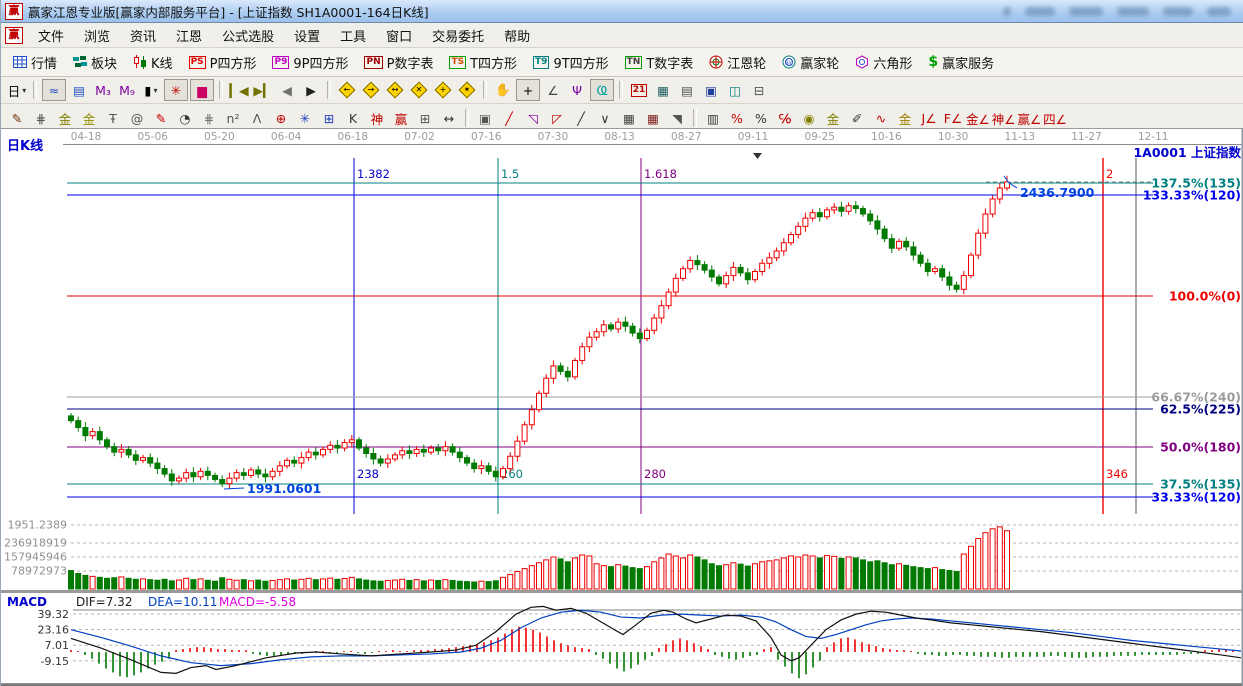 The height and width of the screenshot is (686, 1243). What do you see at coordinates (127, 90) in the screenshot?
I see `wave-9-tool: M₉` at bounding box center [127, 90].